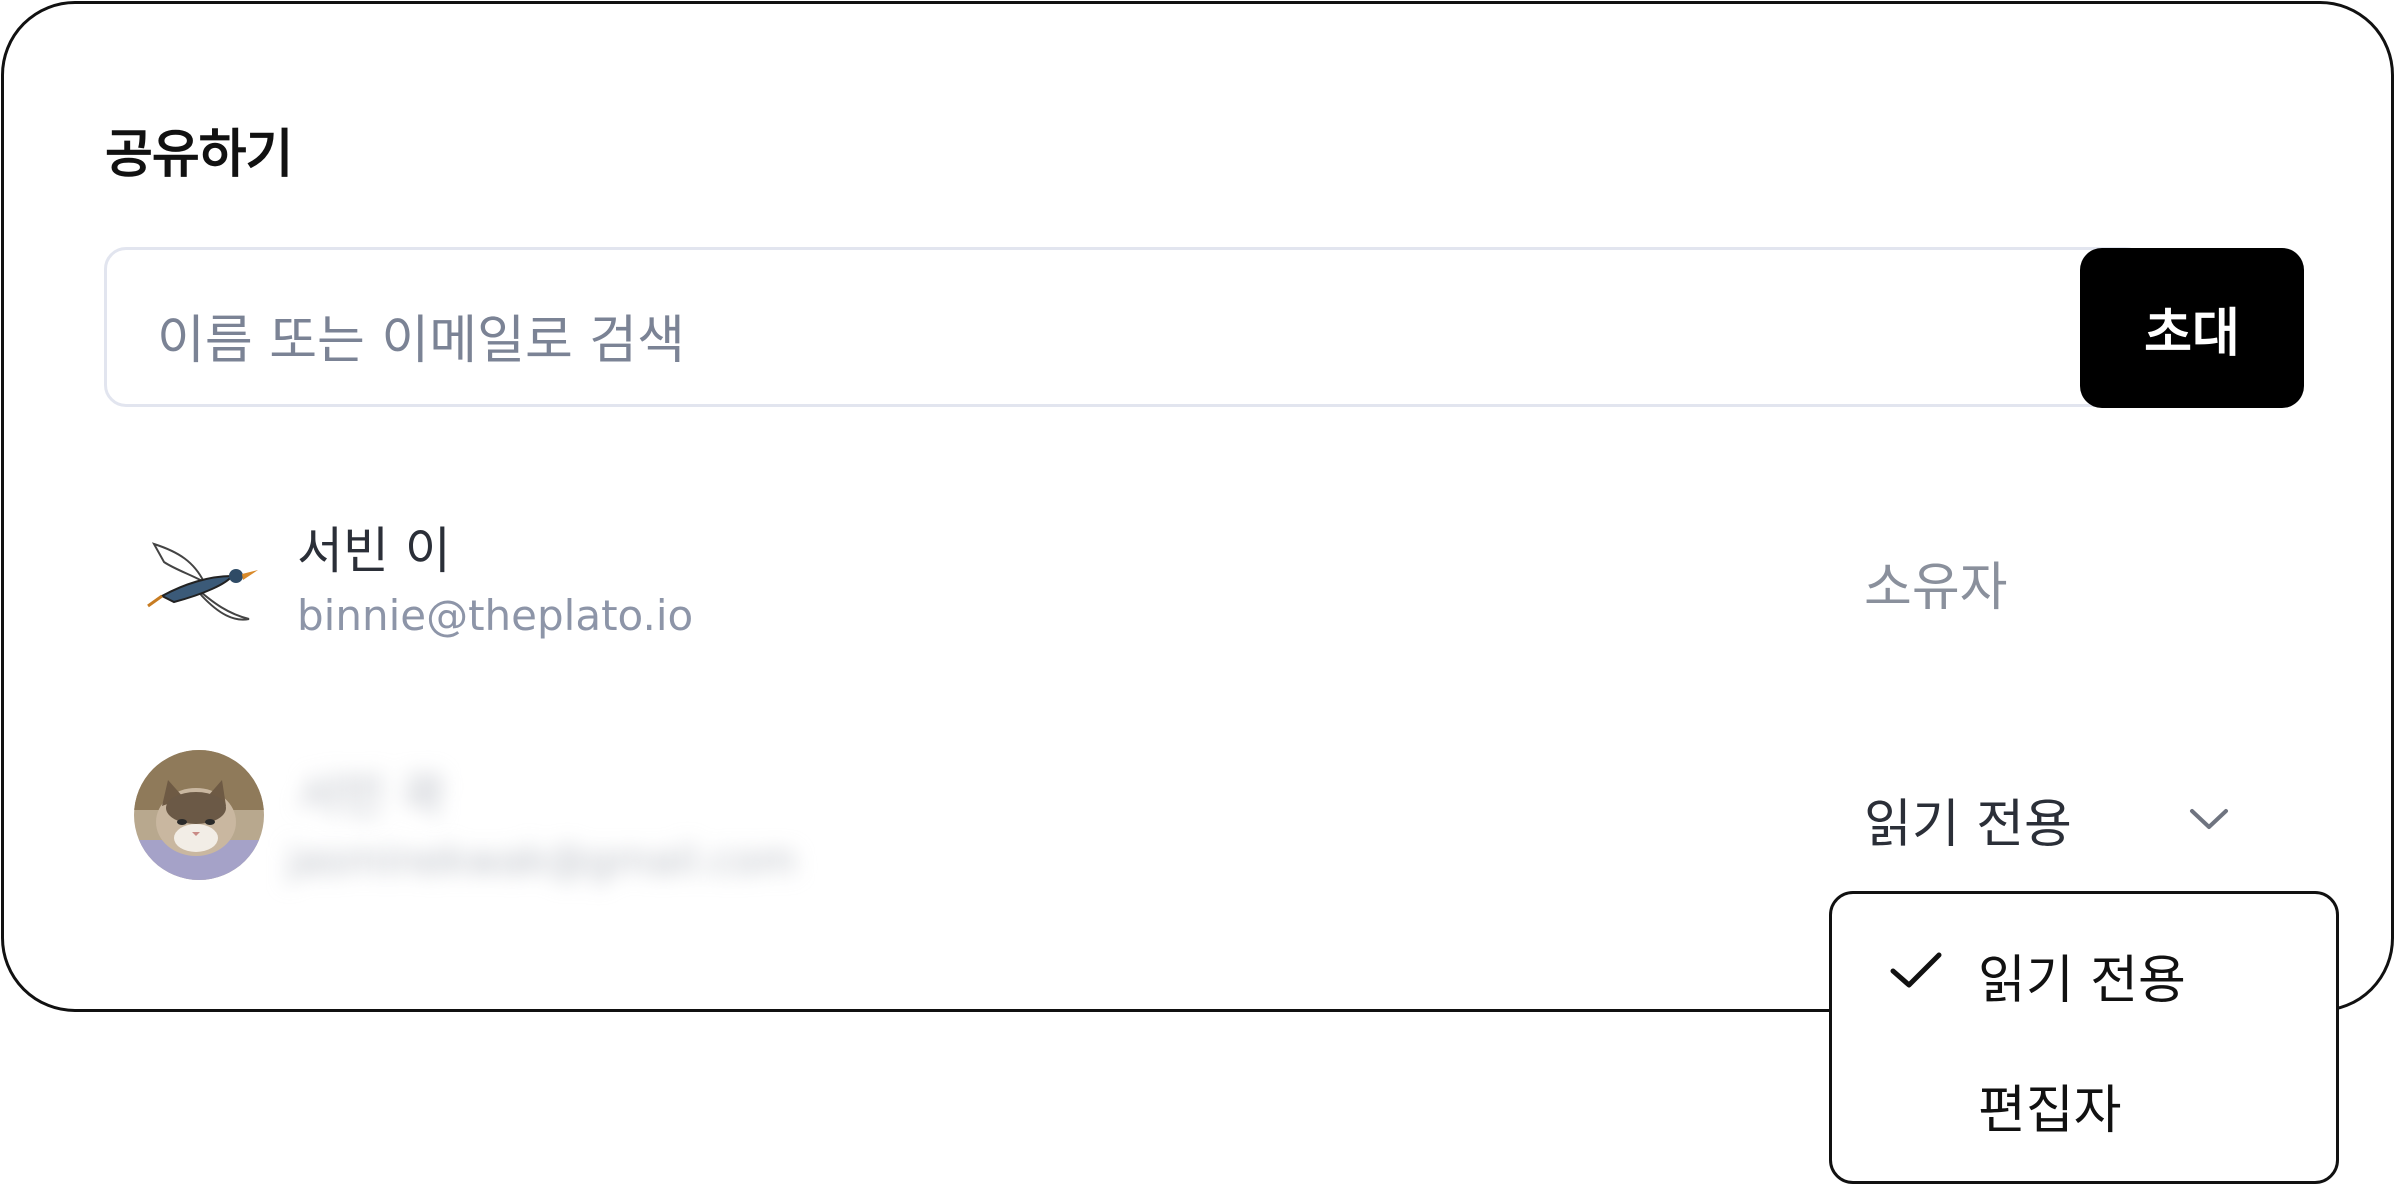 The width and height of the screenshot is (2400, 1186). What do you see at coordinates (374, 551) in the screenshot?
I see `member-name: 서빈 이` at bounding box center [374, 551].